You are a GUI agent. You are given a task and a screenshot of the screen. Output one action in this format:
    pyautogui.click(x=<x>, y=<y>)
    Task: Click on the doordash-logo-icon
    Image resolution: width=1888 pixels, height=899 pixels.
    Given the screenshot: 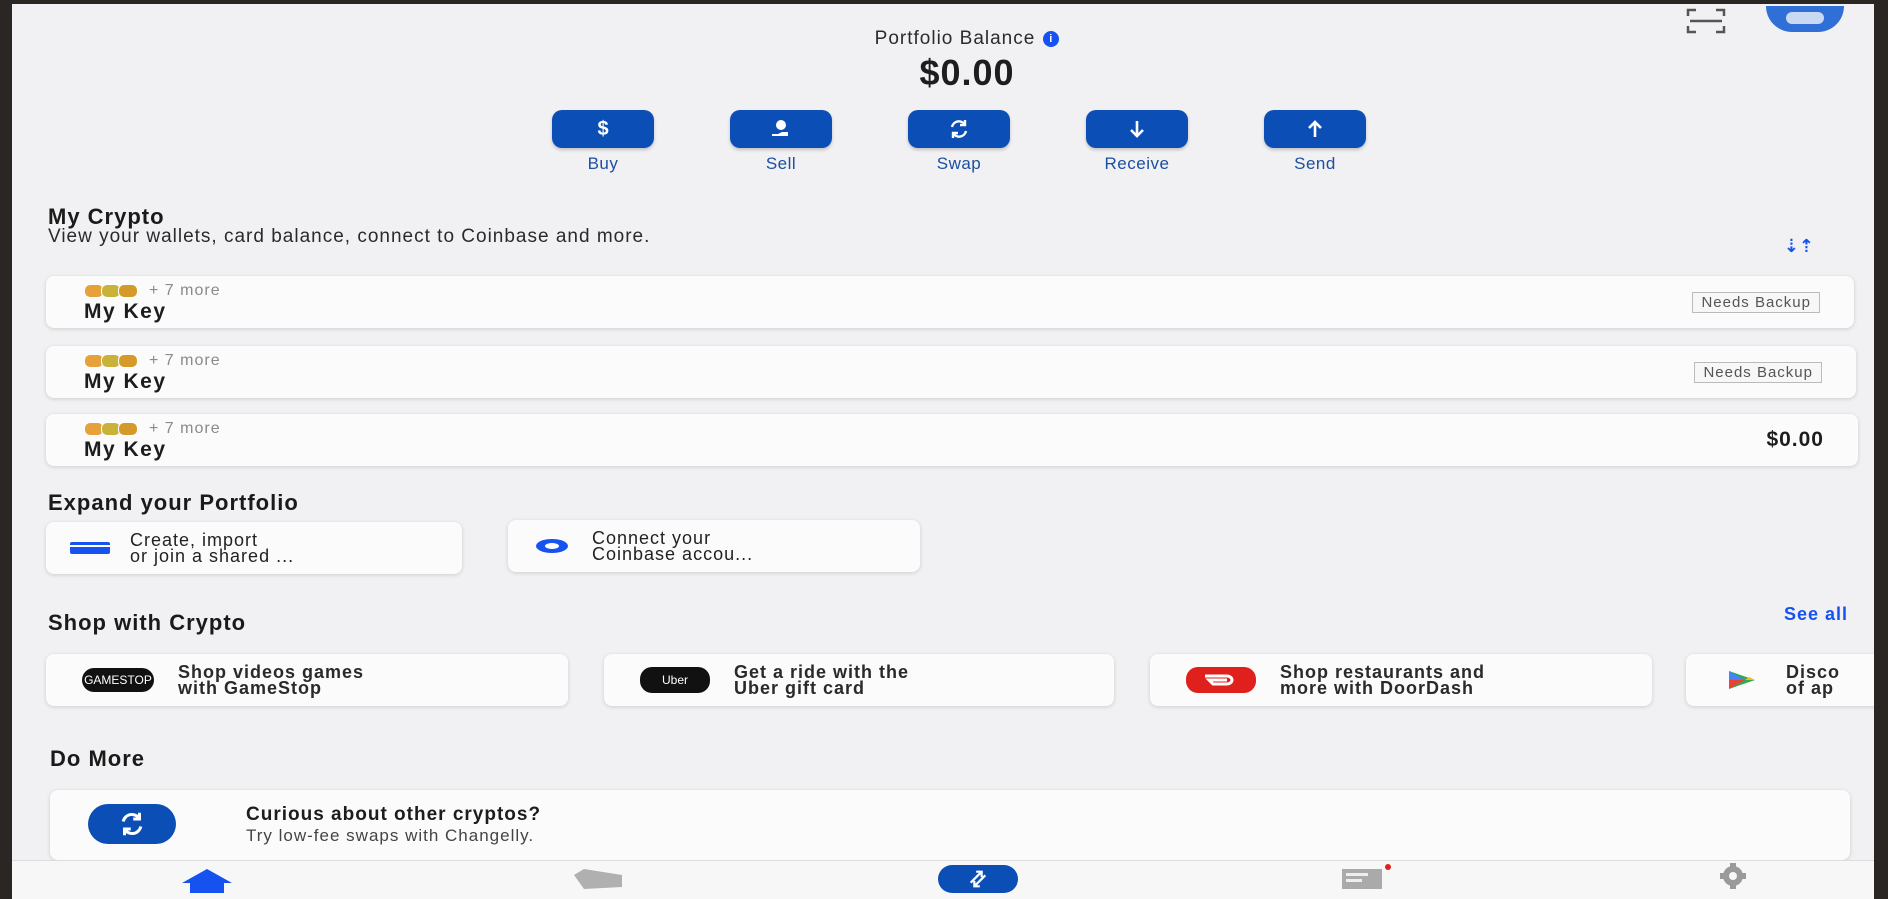 What is the action you would take?
    pyautogui.click(x=1221, y=680)
    